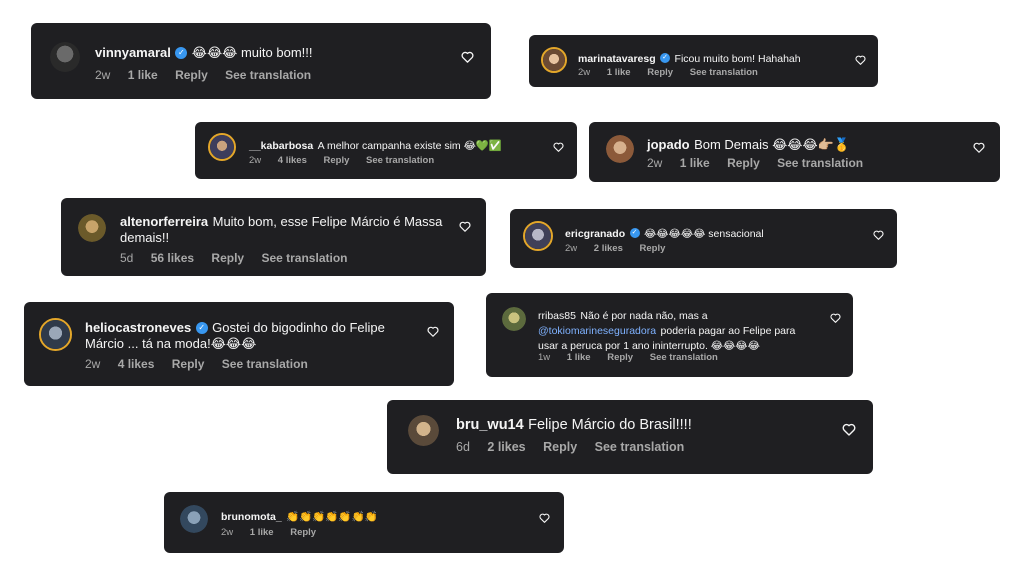 The width and height of the screenshot is (1024, 576). Describe the element at coordinates (597, 331) in the screenshot. I see `mention-link: @tokiomarineseguradora` at that location.